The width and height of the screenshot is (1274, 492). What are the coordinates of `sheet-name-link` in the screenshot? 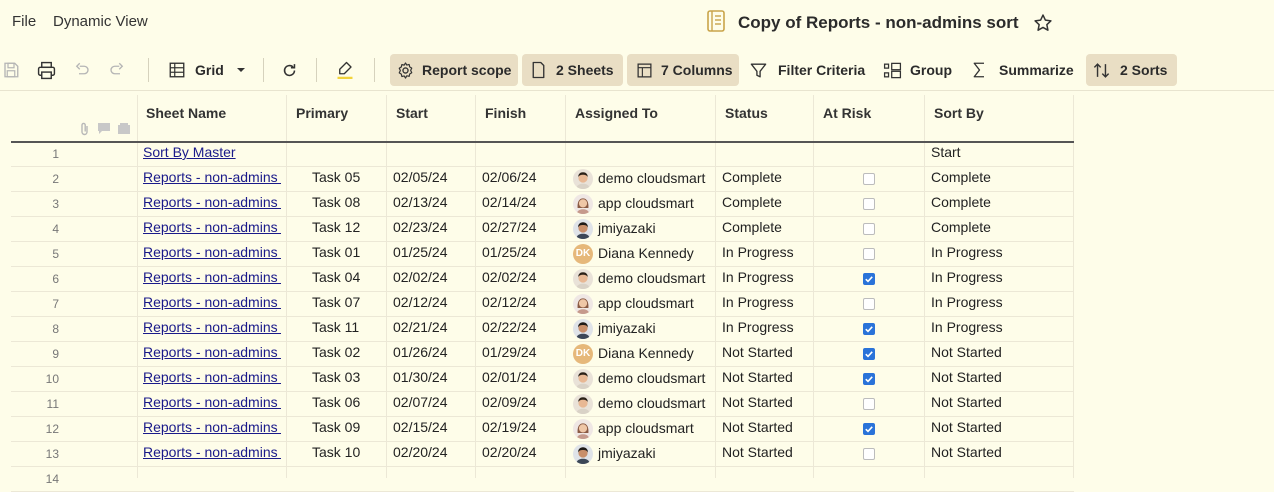 It's located at (212, 478).